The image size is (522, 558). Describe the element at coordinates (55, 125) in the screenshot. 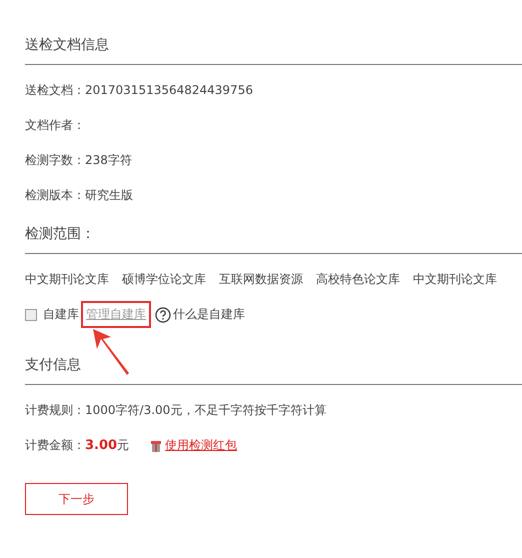

I see `field-text: 文档作者：` at that location.